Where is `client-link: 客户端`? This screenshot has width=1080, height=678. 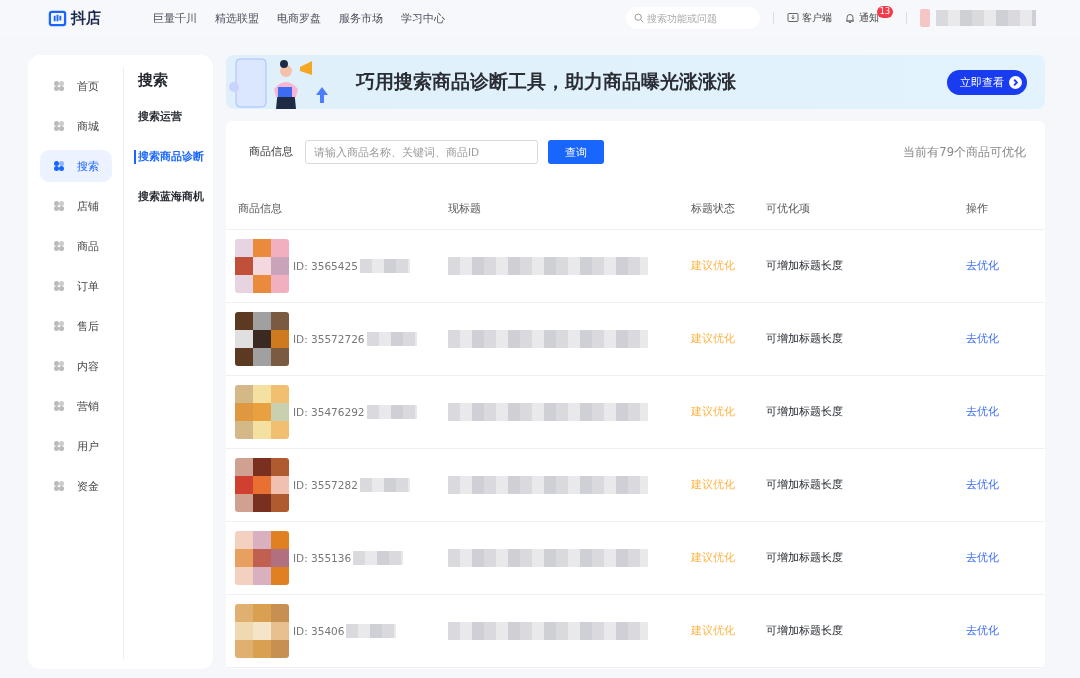
client-link: 客户端 is located at coordinates (809, 18).